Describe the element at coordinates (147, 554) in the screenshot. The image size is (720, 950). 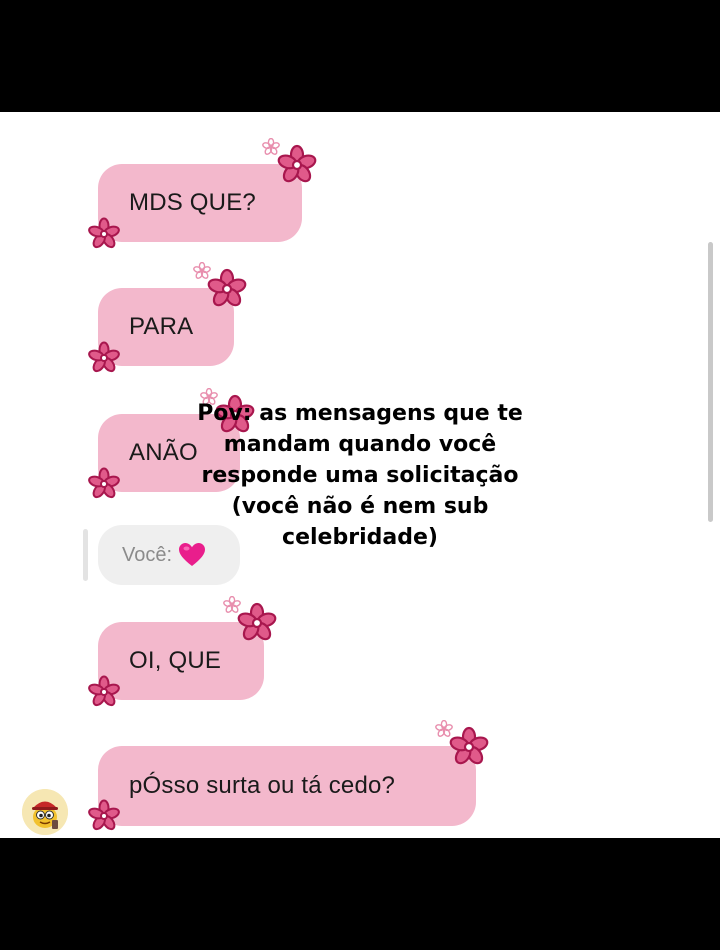
I see `reply-sender-label: Você:` at that location.